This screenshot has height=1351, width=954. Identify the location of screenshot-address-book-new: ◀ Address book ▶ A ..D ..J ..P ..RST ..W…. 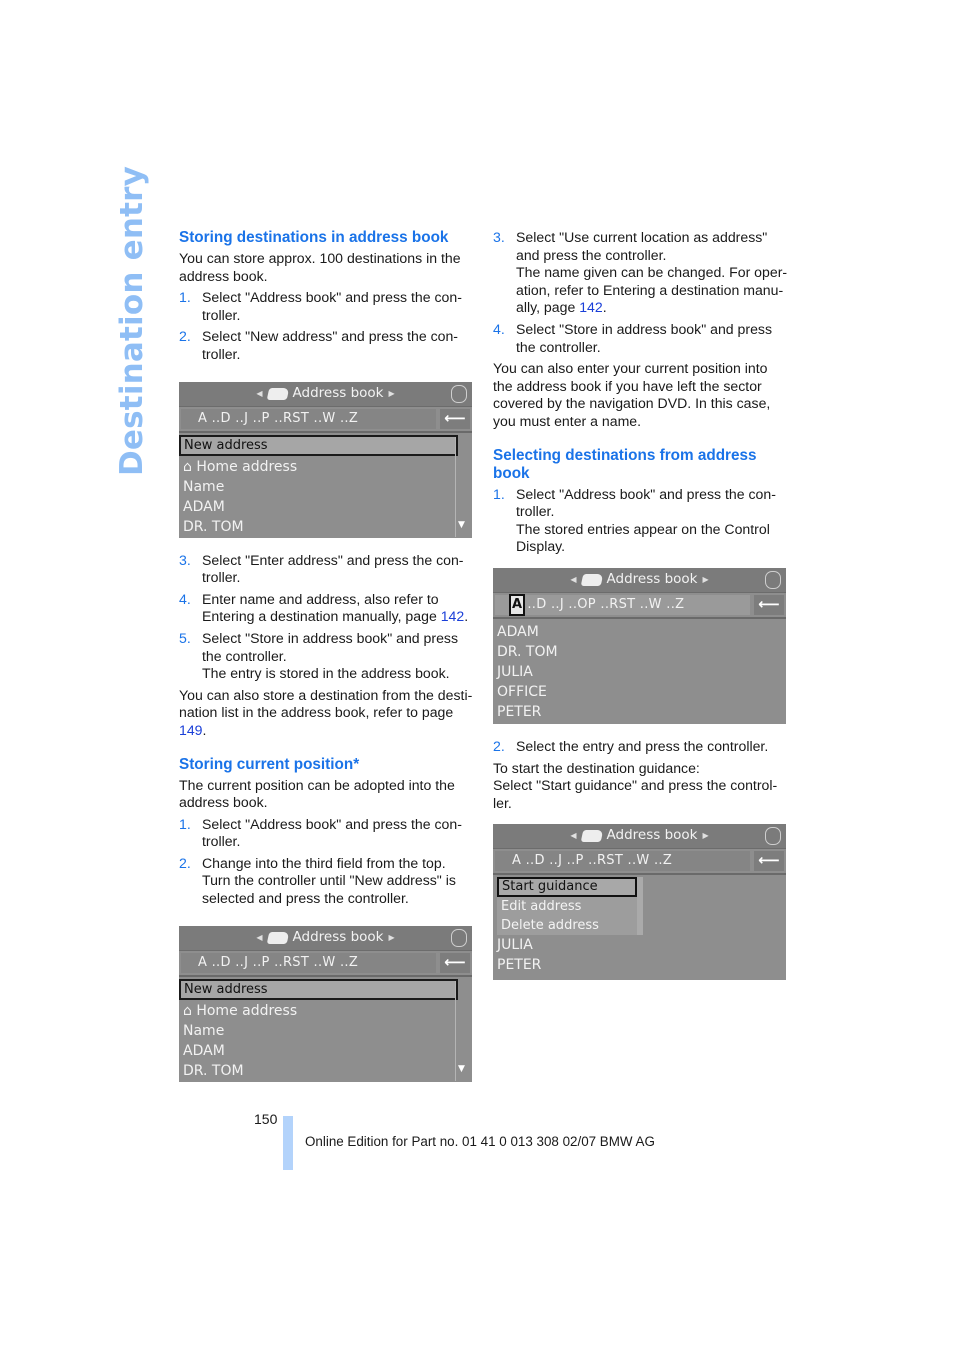
(325, 459).